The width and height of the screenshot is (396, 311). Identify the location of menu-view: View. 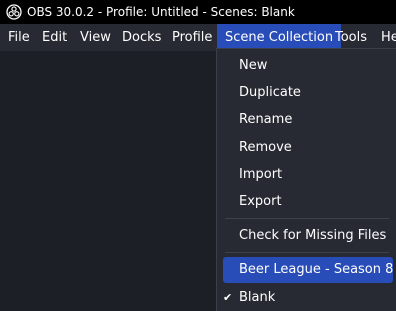
(95, 37).